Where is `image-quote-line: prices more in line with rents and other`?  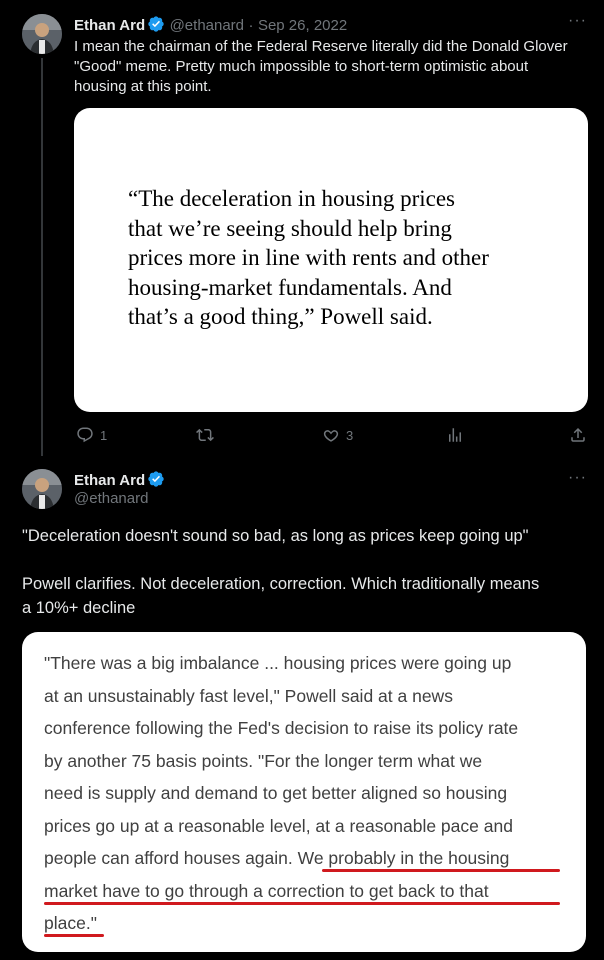 image-quote-line: prices more in line with rents and other is located at coordinates (308, 257).